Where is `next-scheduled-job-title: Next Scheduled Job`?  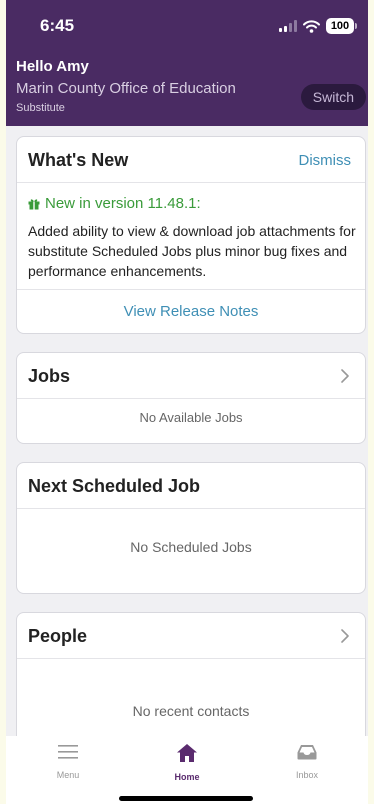
next-scheduled-job-title: Next Scheduled Job is located at coordinates (114, 486).